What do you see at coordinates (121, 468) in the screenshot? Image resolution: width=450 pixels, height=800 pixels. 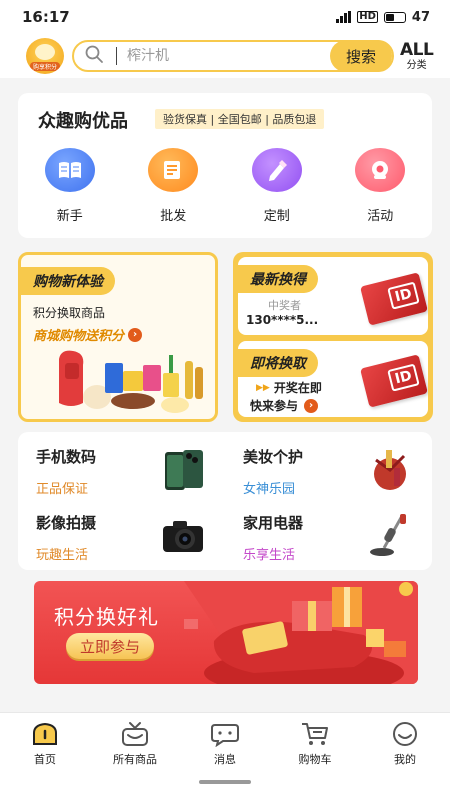 I see `category-phones: 手机数码 正品保证` at bounding box center [121, 468].